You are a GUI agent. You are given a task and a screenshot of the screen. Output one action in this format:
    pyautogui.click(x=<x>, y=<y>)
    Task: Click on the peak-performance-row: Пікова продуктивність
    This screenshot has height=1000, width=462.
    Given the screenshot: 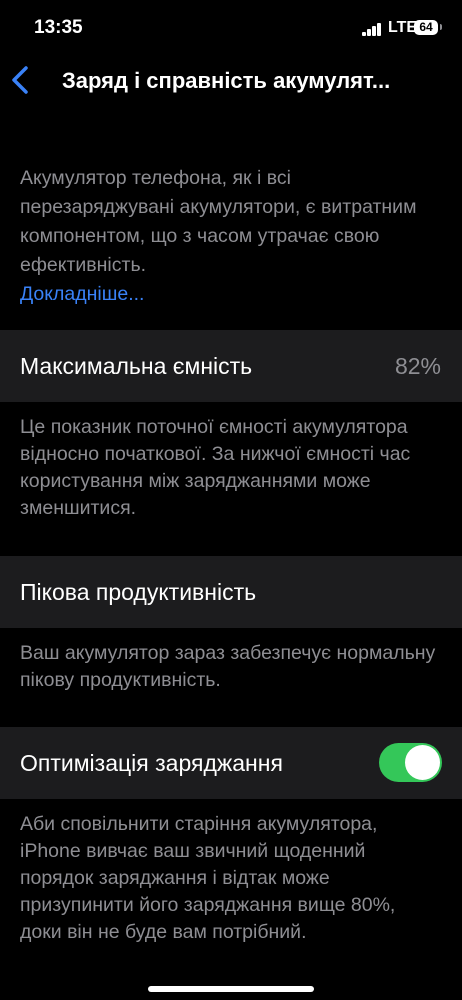 What is the action you would take?
    pyautogui.click(x=231, y=592)
    